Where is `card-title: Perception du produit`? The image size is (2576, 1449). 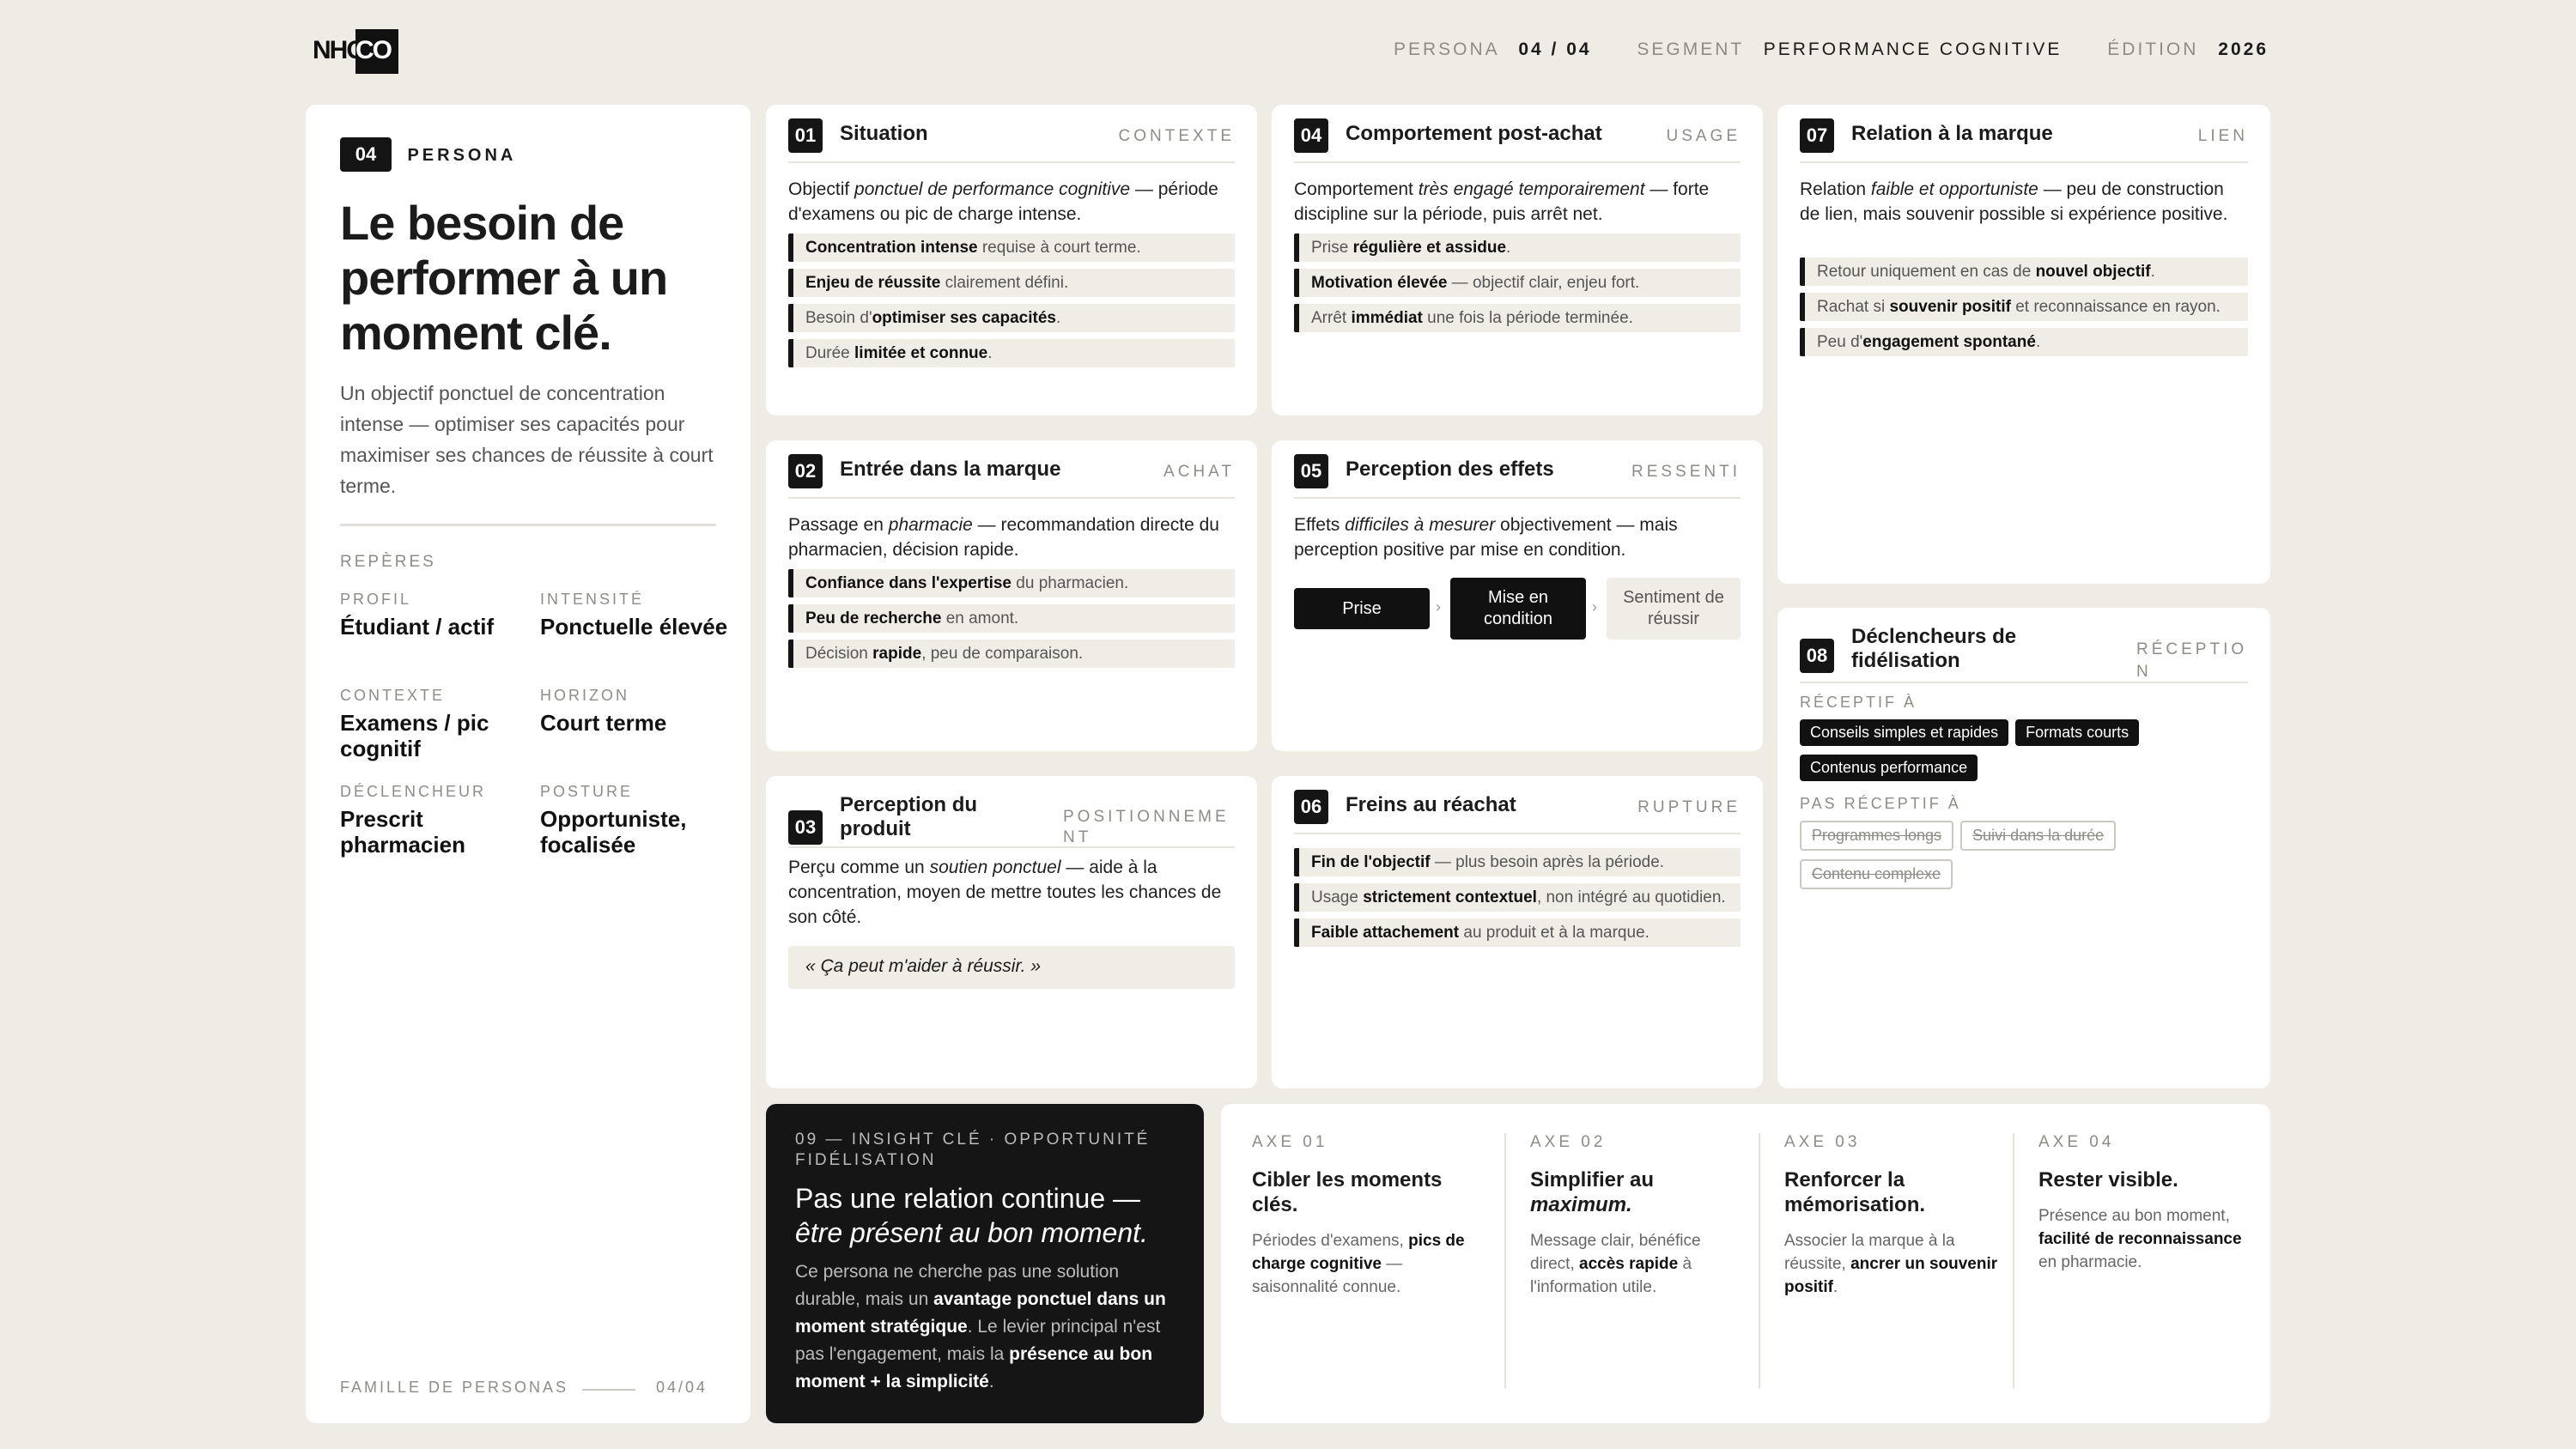
card-title: Perception du produit is located at coordinates (909, 816).